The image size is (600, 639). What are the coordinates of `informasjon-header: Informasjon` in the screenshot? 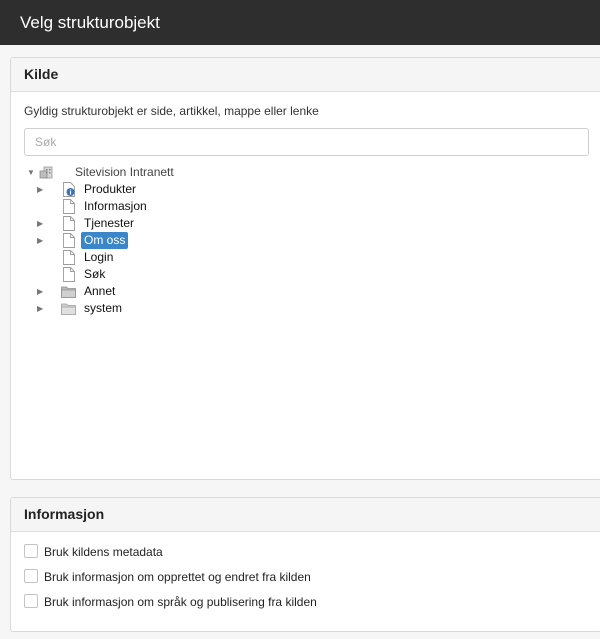 It's located at (305, 515).